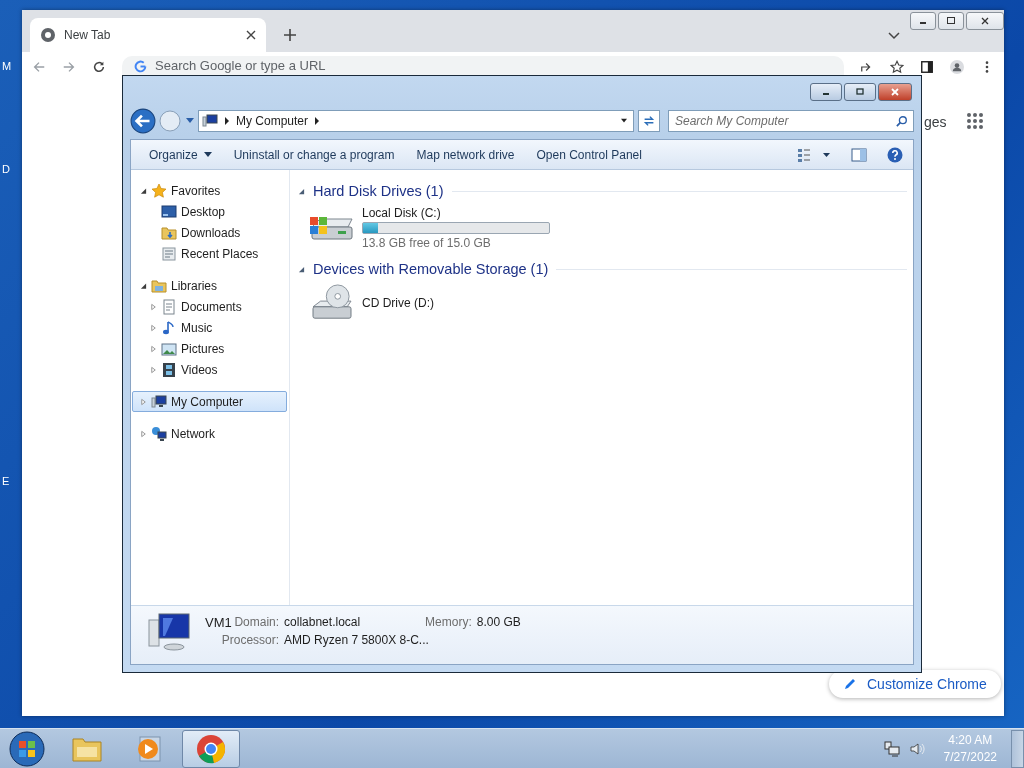 The width and height of the screenshot is (1024, 768). I want to click on field-value: 8.00 GB, so click(498, 622).